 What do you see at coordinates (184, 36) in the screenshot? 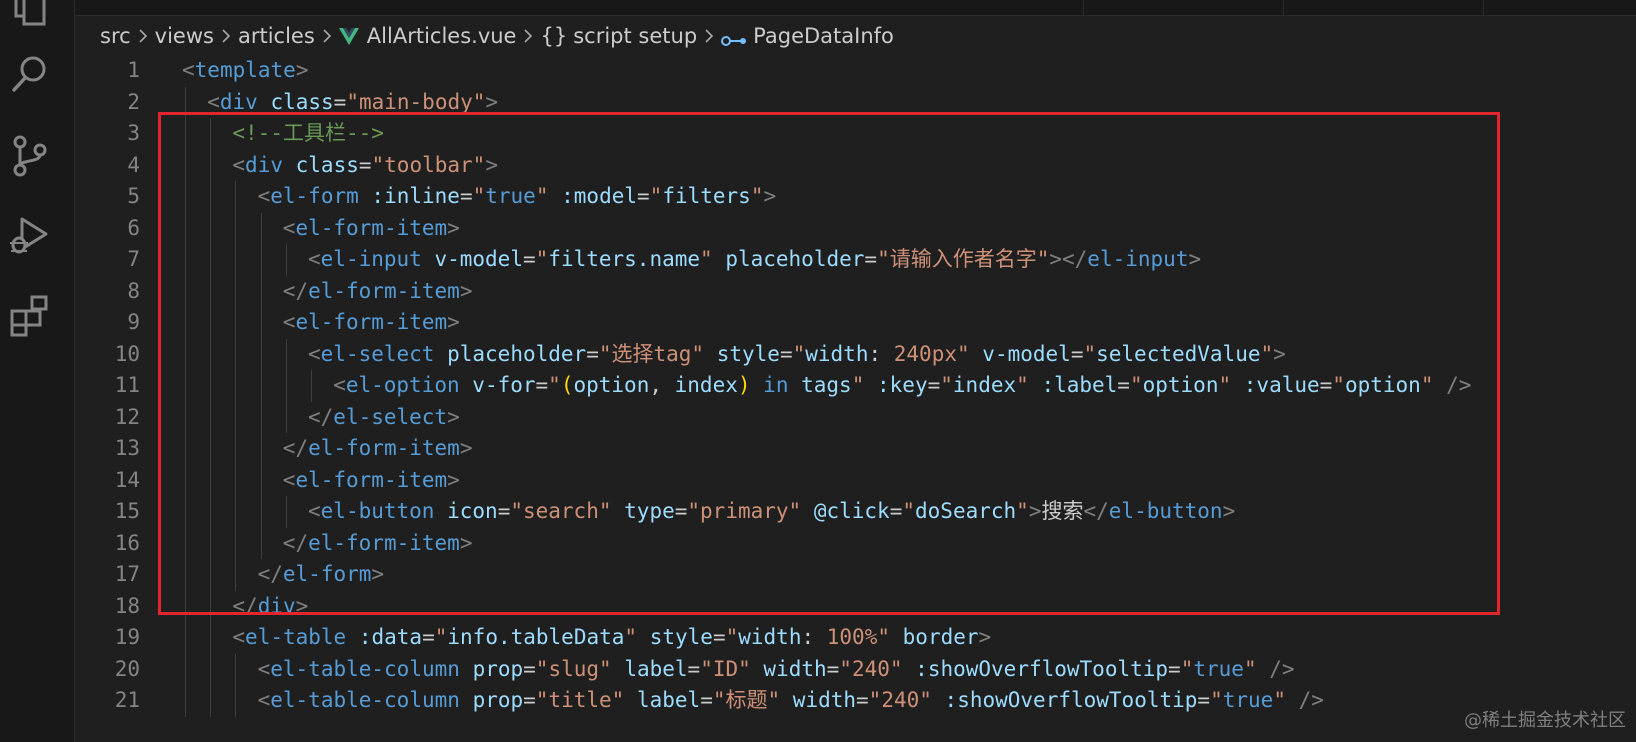
I see `breadcrumb-views: views` at bounding box center [184, 36].